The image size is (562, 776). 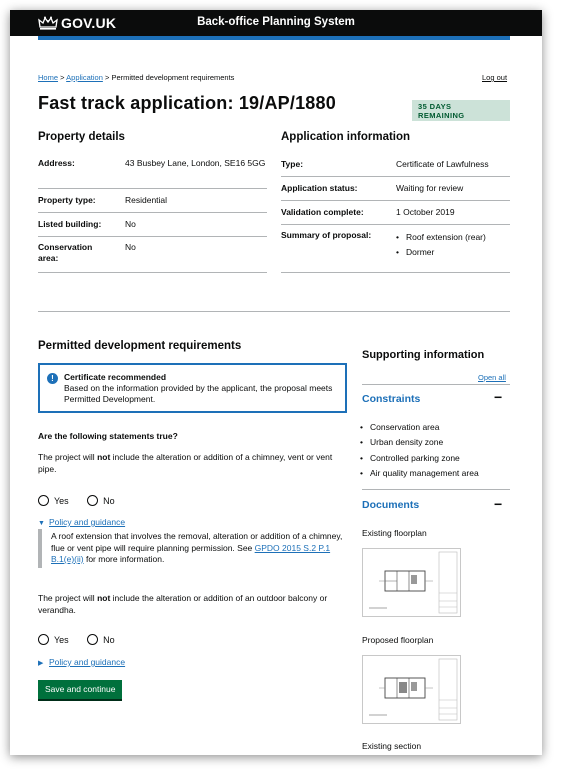 What do you see at coordinates (442, 164) in the screenshot?
I see `row-value: Certificate of Lawfulness` at bounding box center [442, 164].